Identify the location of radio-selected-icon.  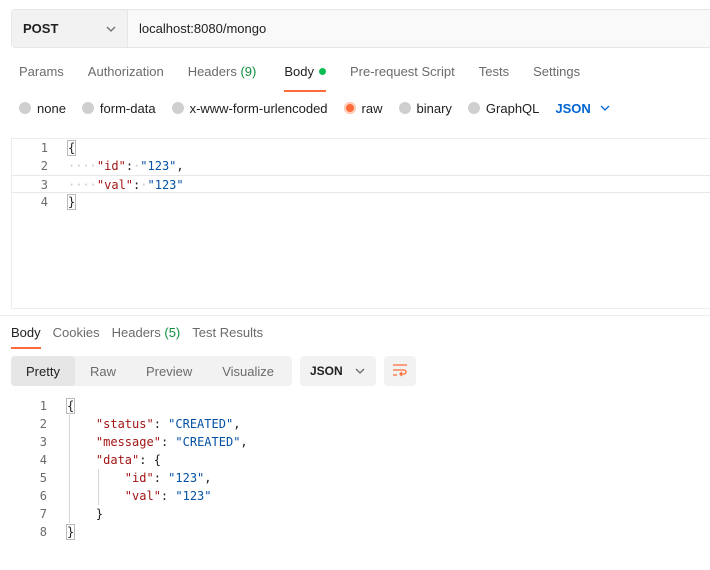
(349, 108).